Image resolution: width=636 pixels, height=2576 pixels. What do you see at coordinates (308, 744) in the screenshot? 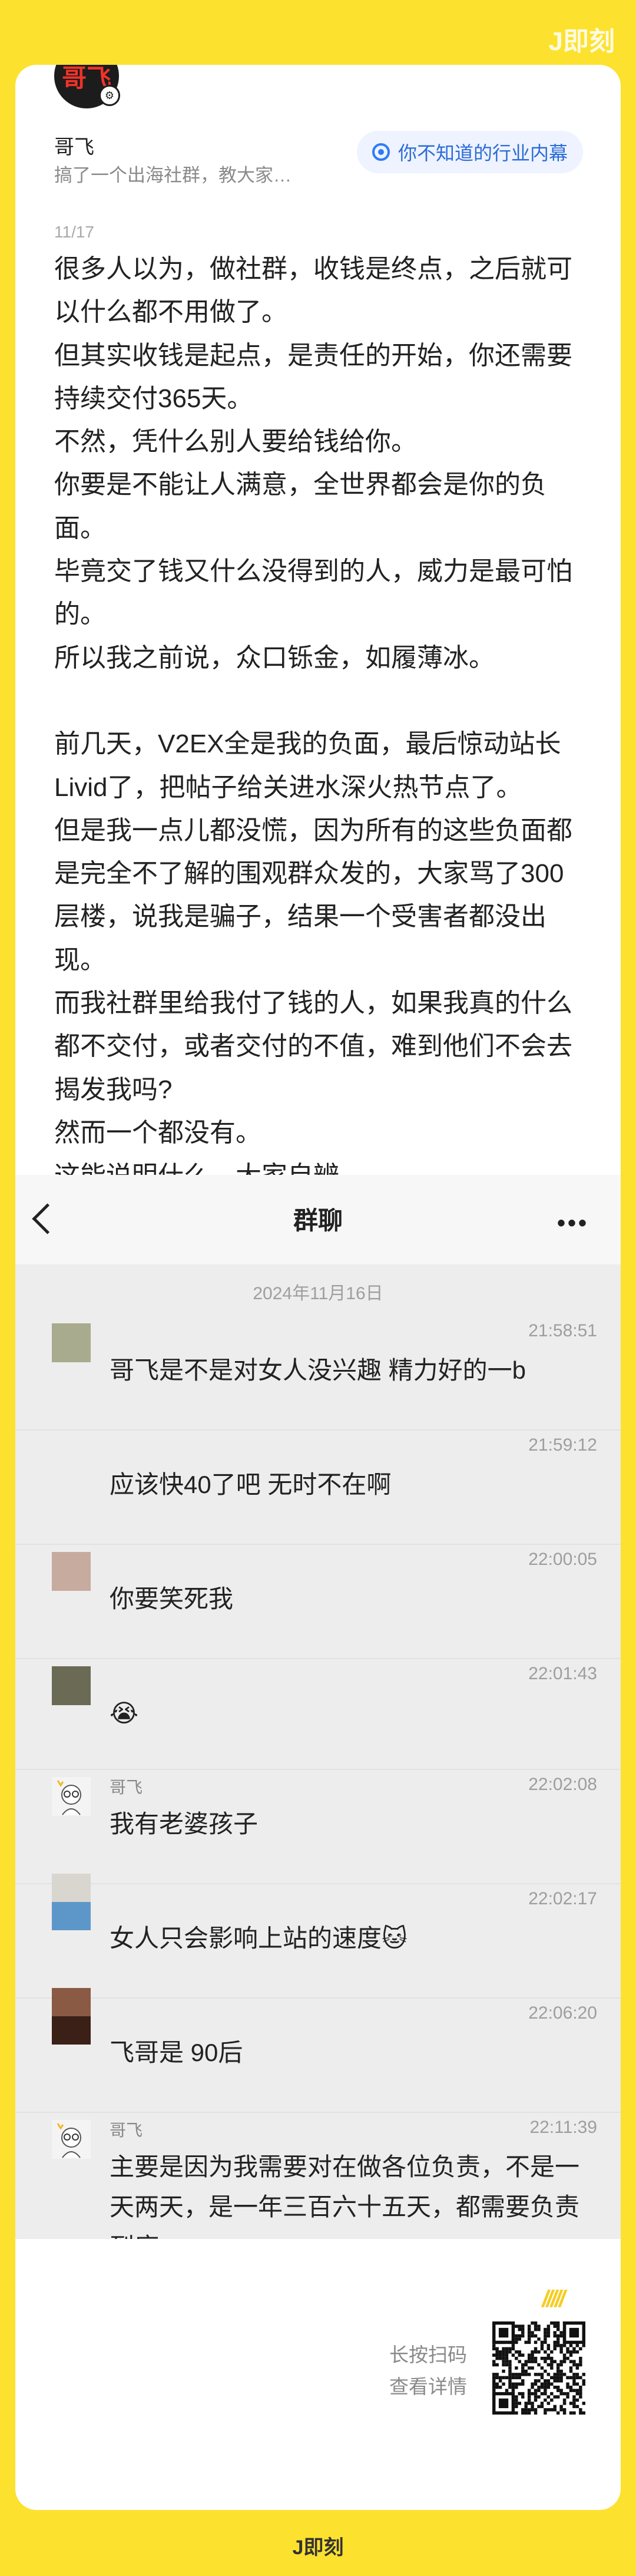
I see `post-line: 前几天，V2EX全是我的负面，最后惊动站长` at bounding box center [308, 744].